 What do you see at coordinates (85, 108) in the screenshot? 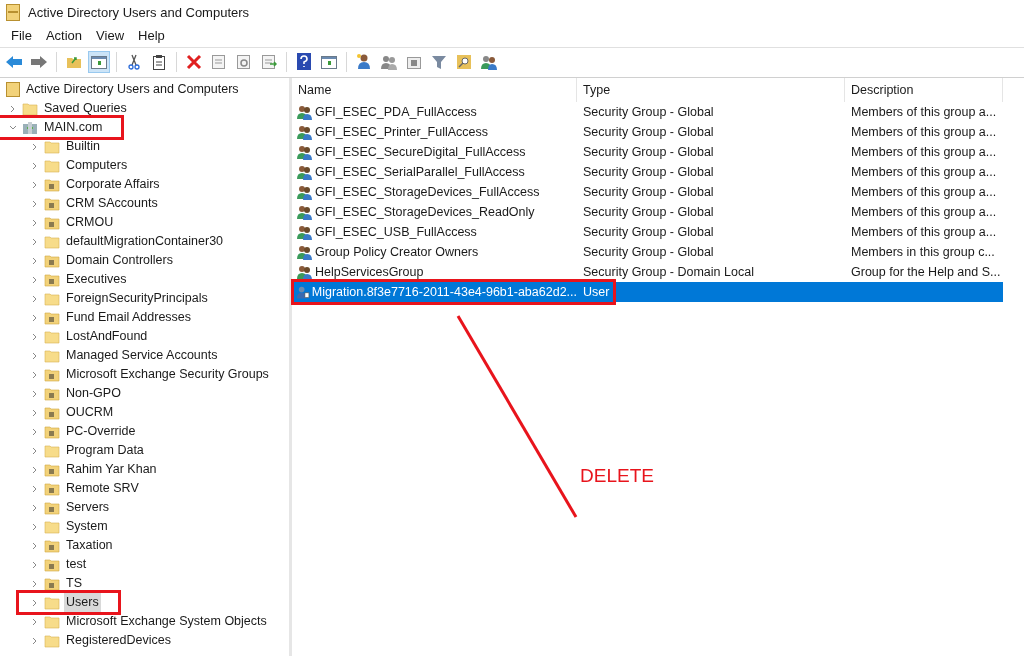
I see `tree-item: Saved Queries` at bounding box center [85, 108].